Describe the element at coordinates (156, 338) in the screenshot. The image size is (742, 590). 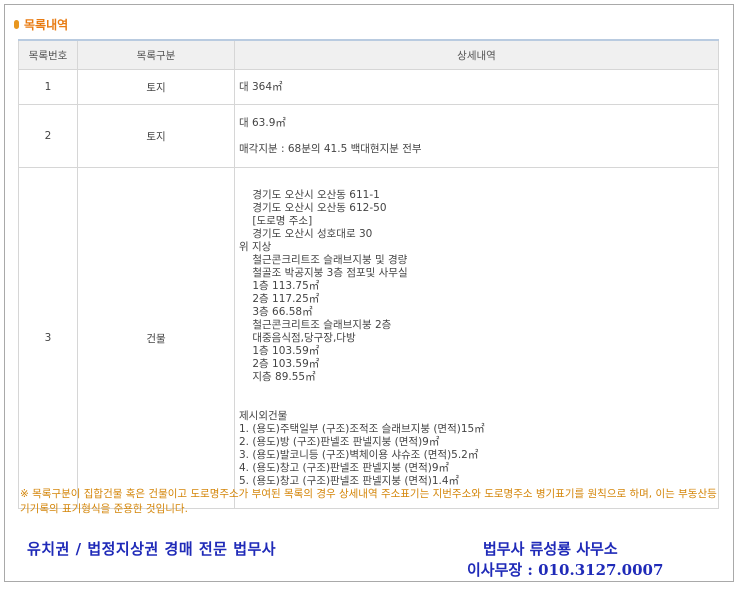
I see `cell-list-type: 건물` at that location.